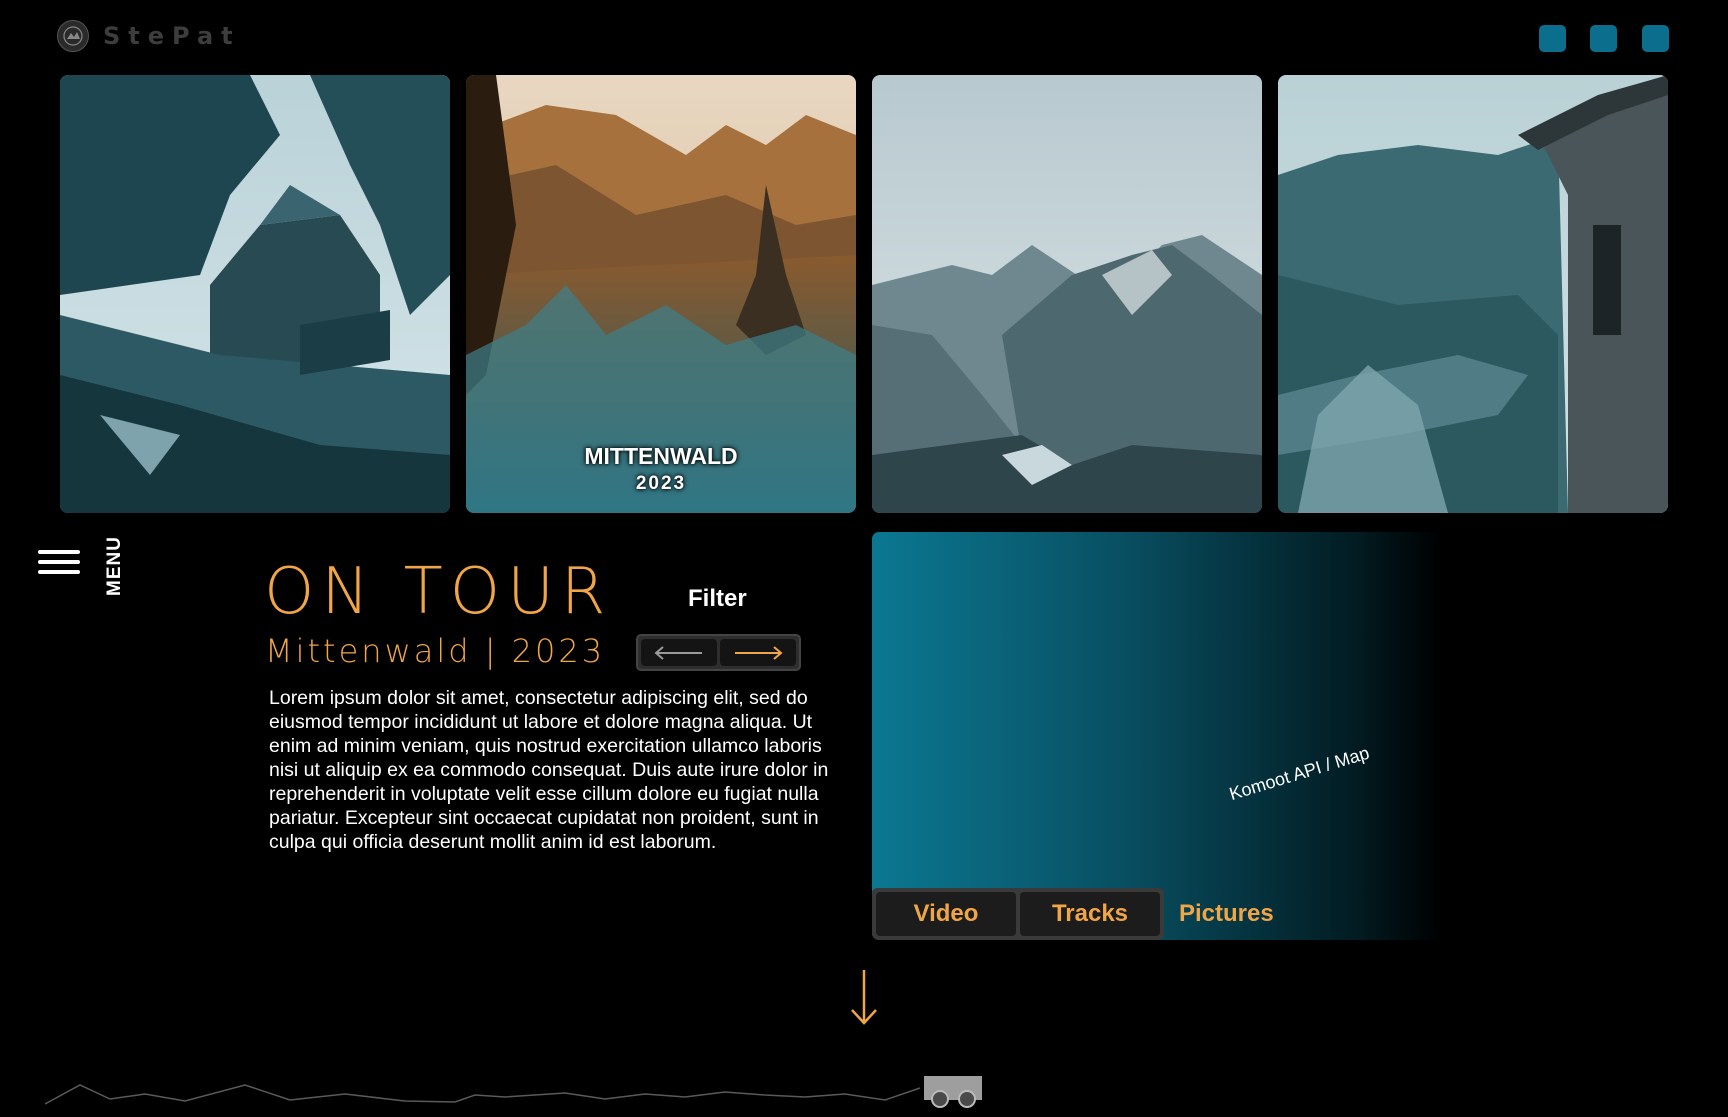 This screenshot has width=1728, height=1117. Describe the element at coordinates (81, 563) in the screenshot. I see `menu-button: MENU` at that location.